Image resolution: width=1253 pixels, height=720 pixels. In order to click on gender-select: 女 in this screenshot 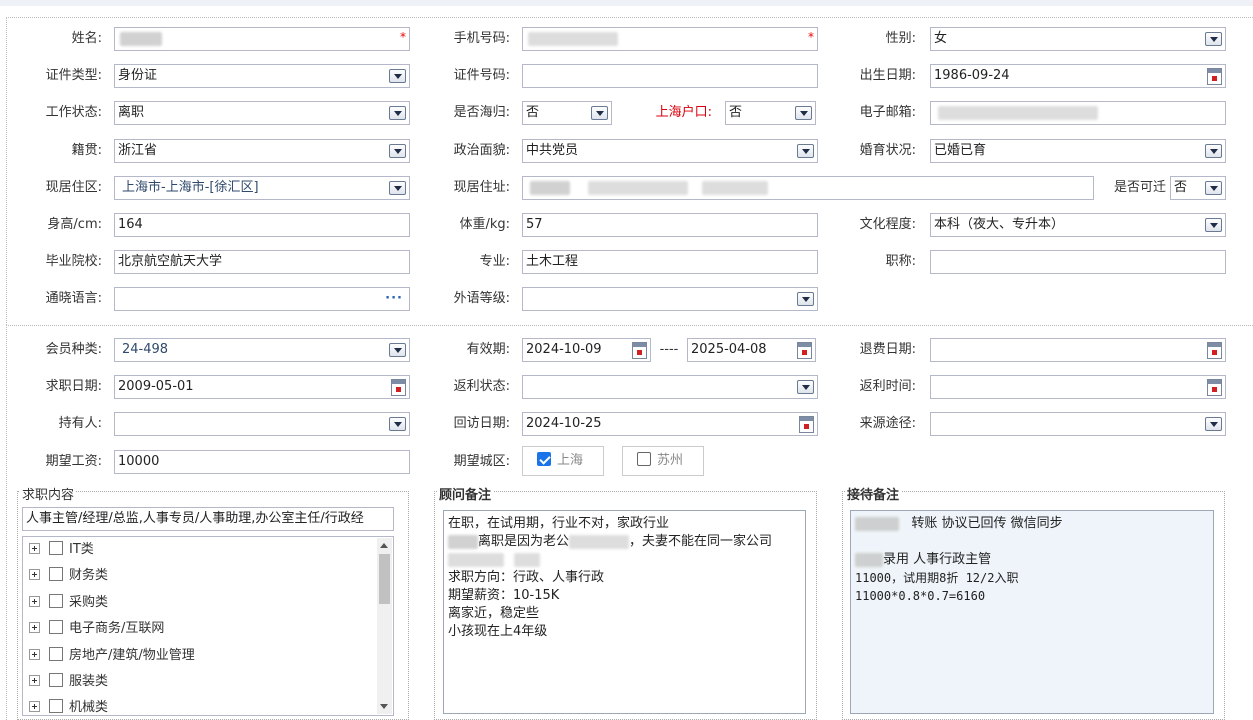, I will do `click(1078, 39)`.